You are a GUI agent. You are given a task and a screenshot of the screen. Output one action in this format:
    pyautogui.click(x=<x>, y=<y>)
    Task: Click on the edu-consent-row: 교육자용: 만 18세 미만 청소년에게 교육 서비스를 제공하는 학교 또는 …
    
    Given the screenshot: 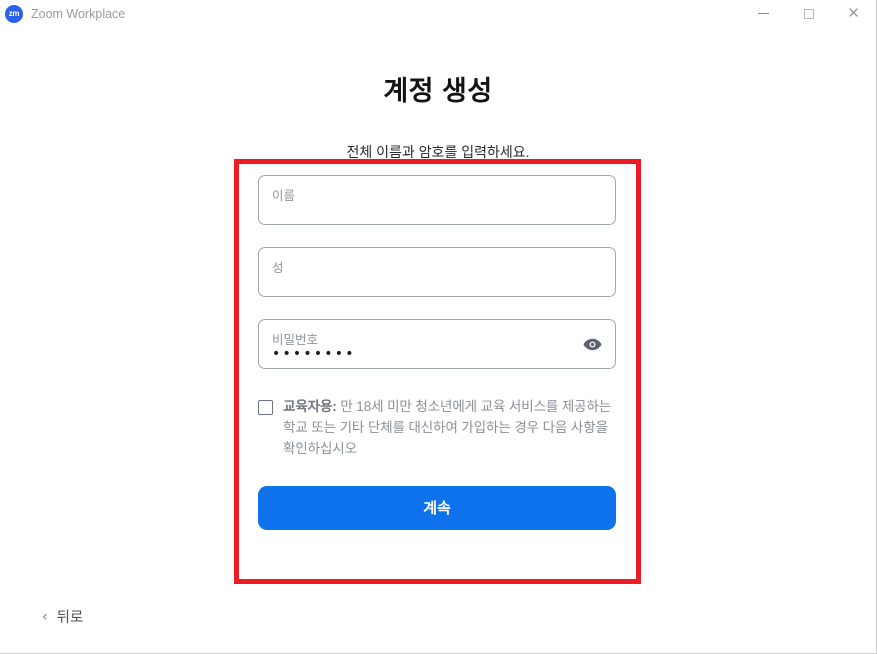 What is the action you would take?
    pyautogui.click(x=437, y=428)
    